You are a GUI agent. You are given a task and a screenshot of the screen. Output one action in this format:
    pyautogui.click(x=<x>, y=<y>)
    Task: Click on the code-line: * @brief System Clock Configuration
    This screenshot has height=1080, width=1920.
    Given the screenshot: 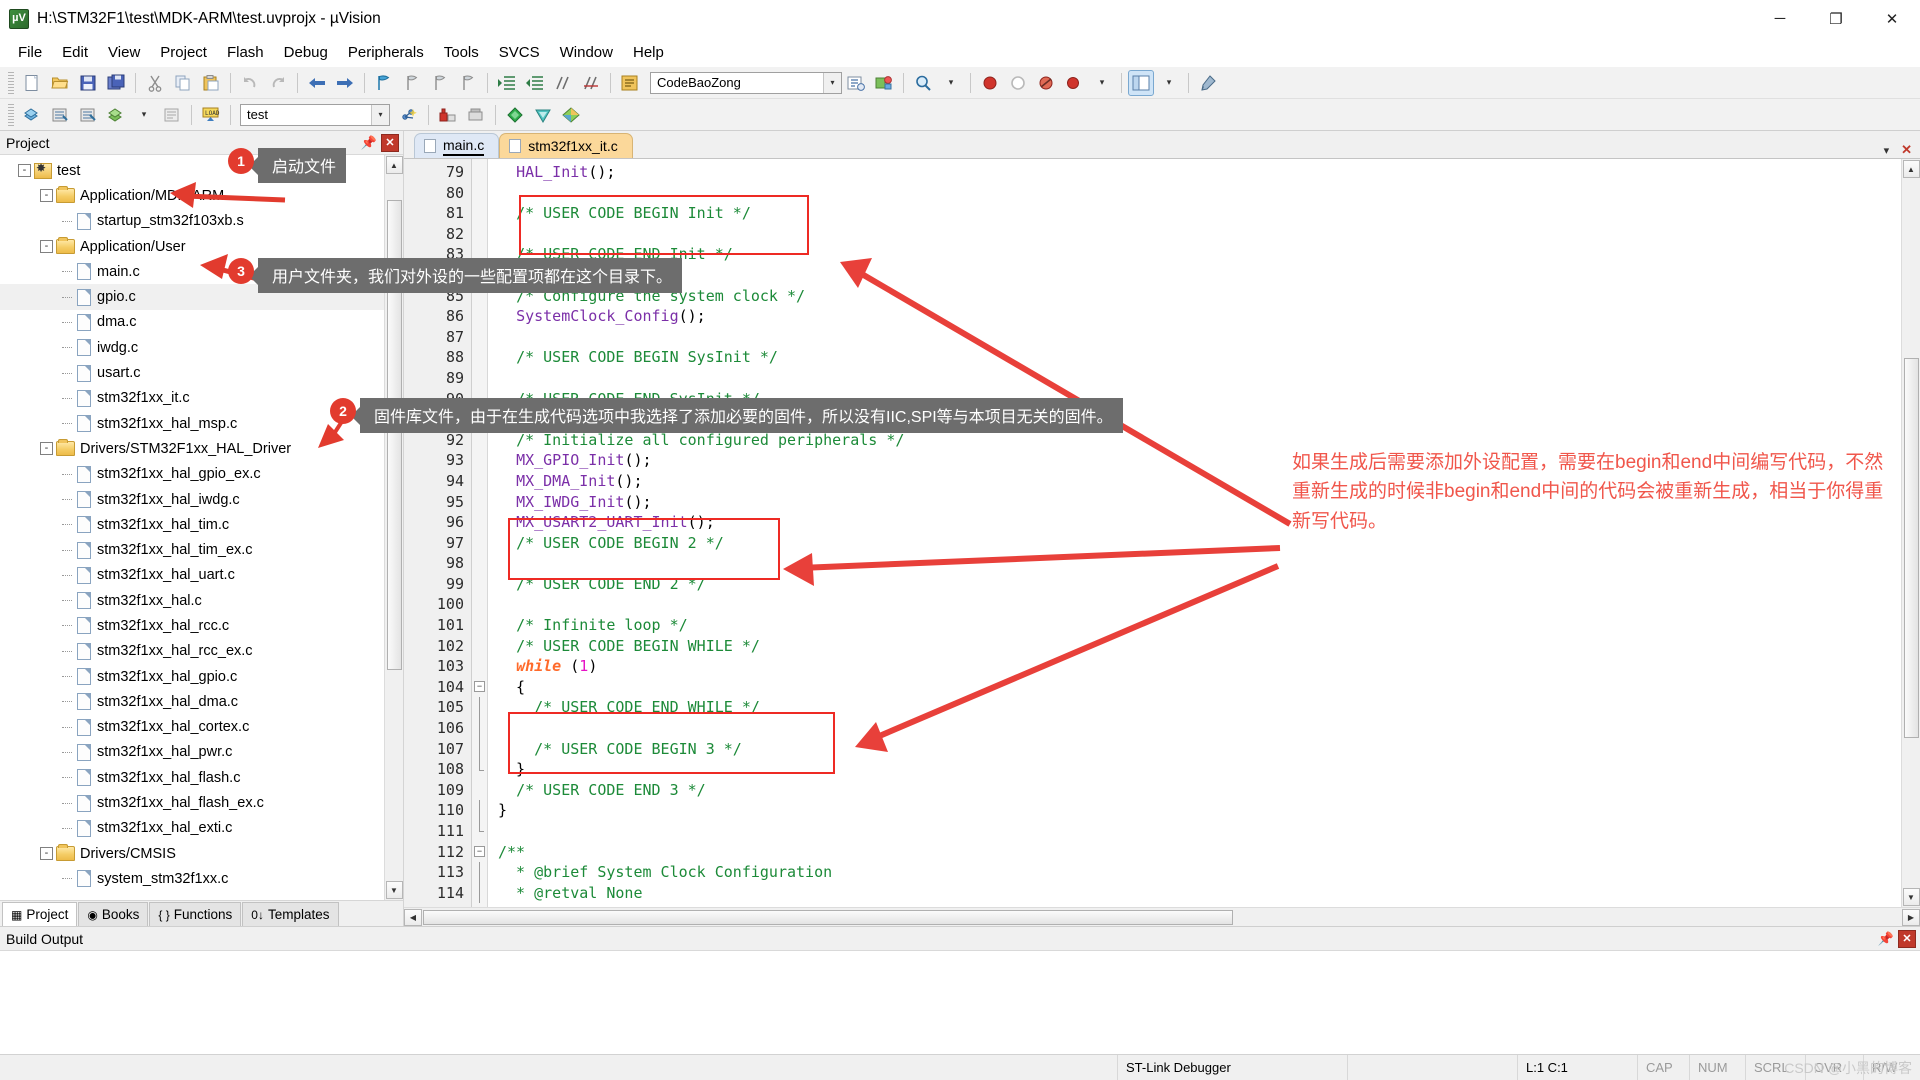 What is the action you would take?
    pyautogui.click(x=1199, y=872)
    